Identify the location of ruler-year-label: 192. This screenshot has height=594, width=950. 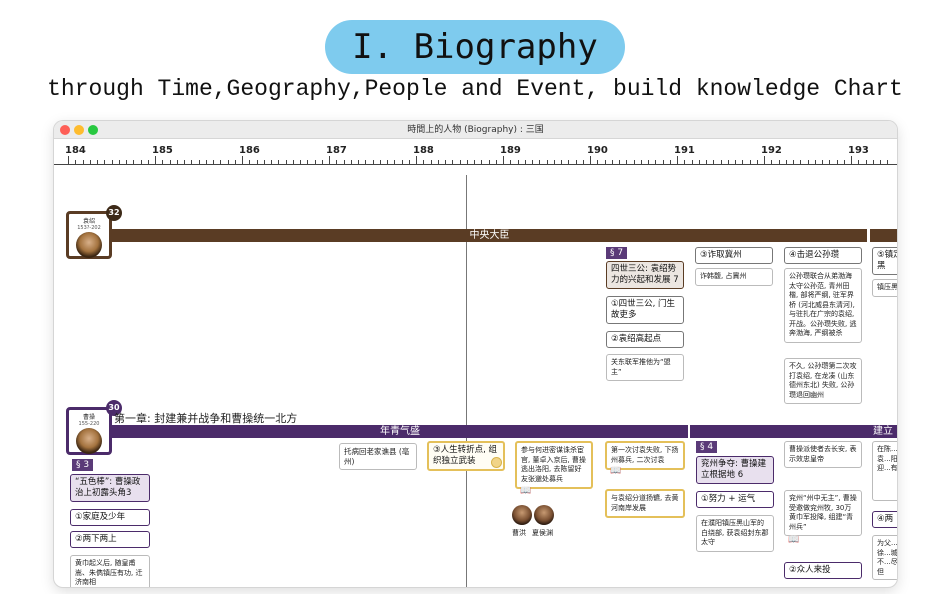
(771, 150).